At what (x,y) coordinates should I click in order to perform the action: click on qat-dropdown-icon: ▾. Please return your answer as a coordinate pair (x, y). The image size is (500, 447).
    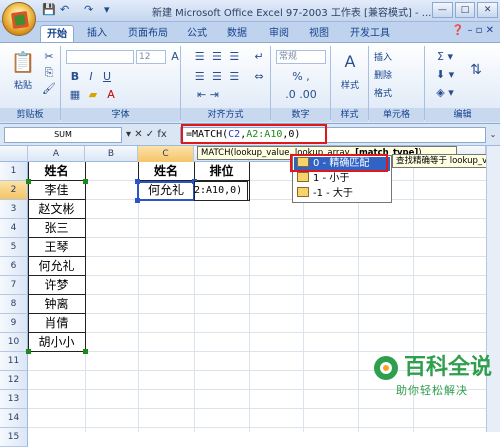
    Looking at the image, I should click on (107, 10).